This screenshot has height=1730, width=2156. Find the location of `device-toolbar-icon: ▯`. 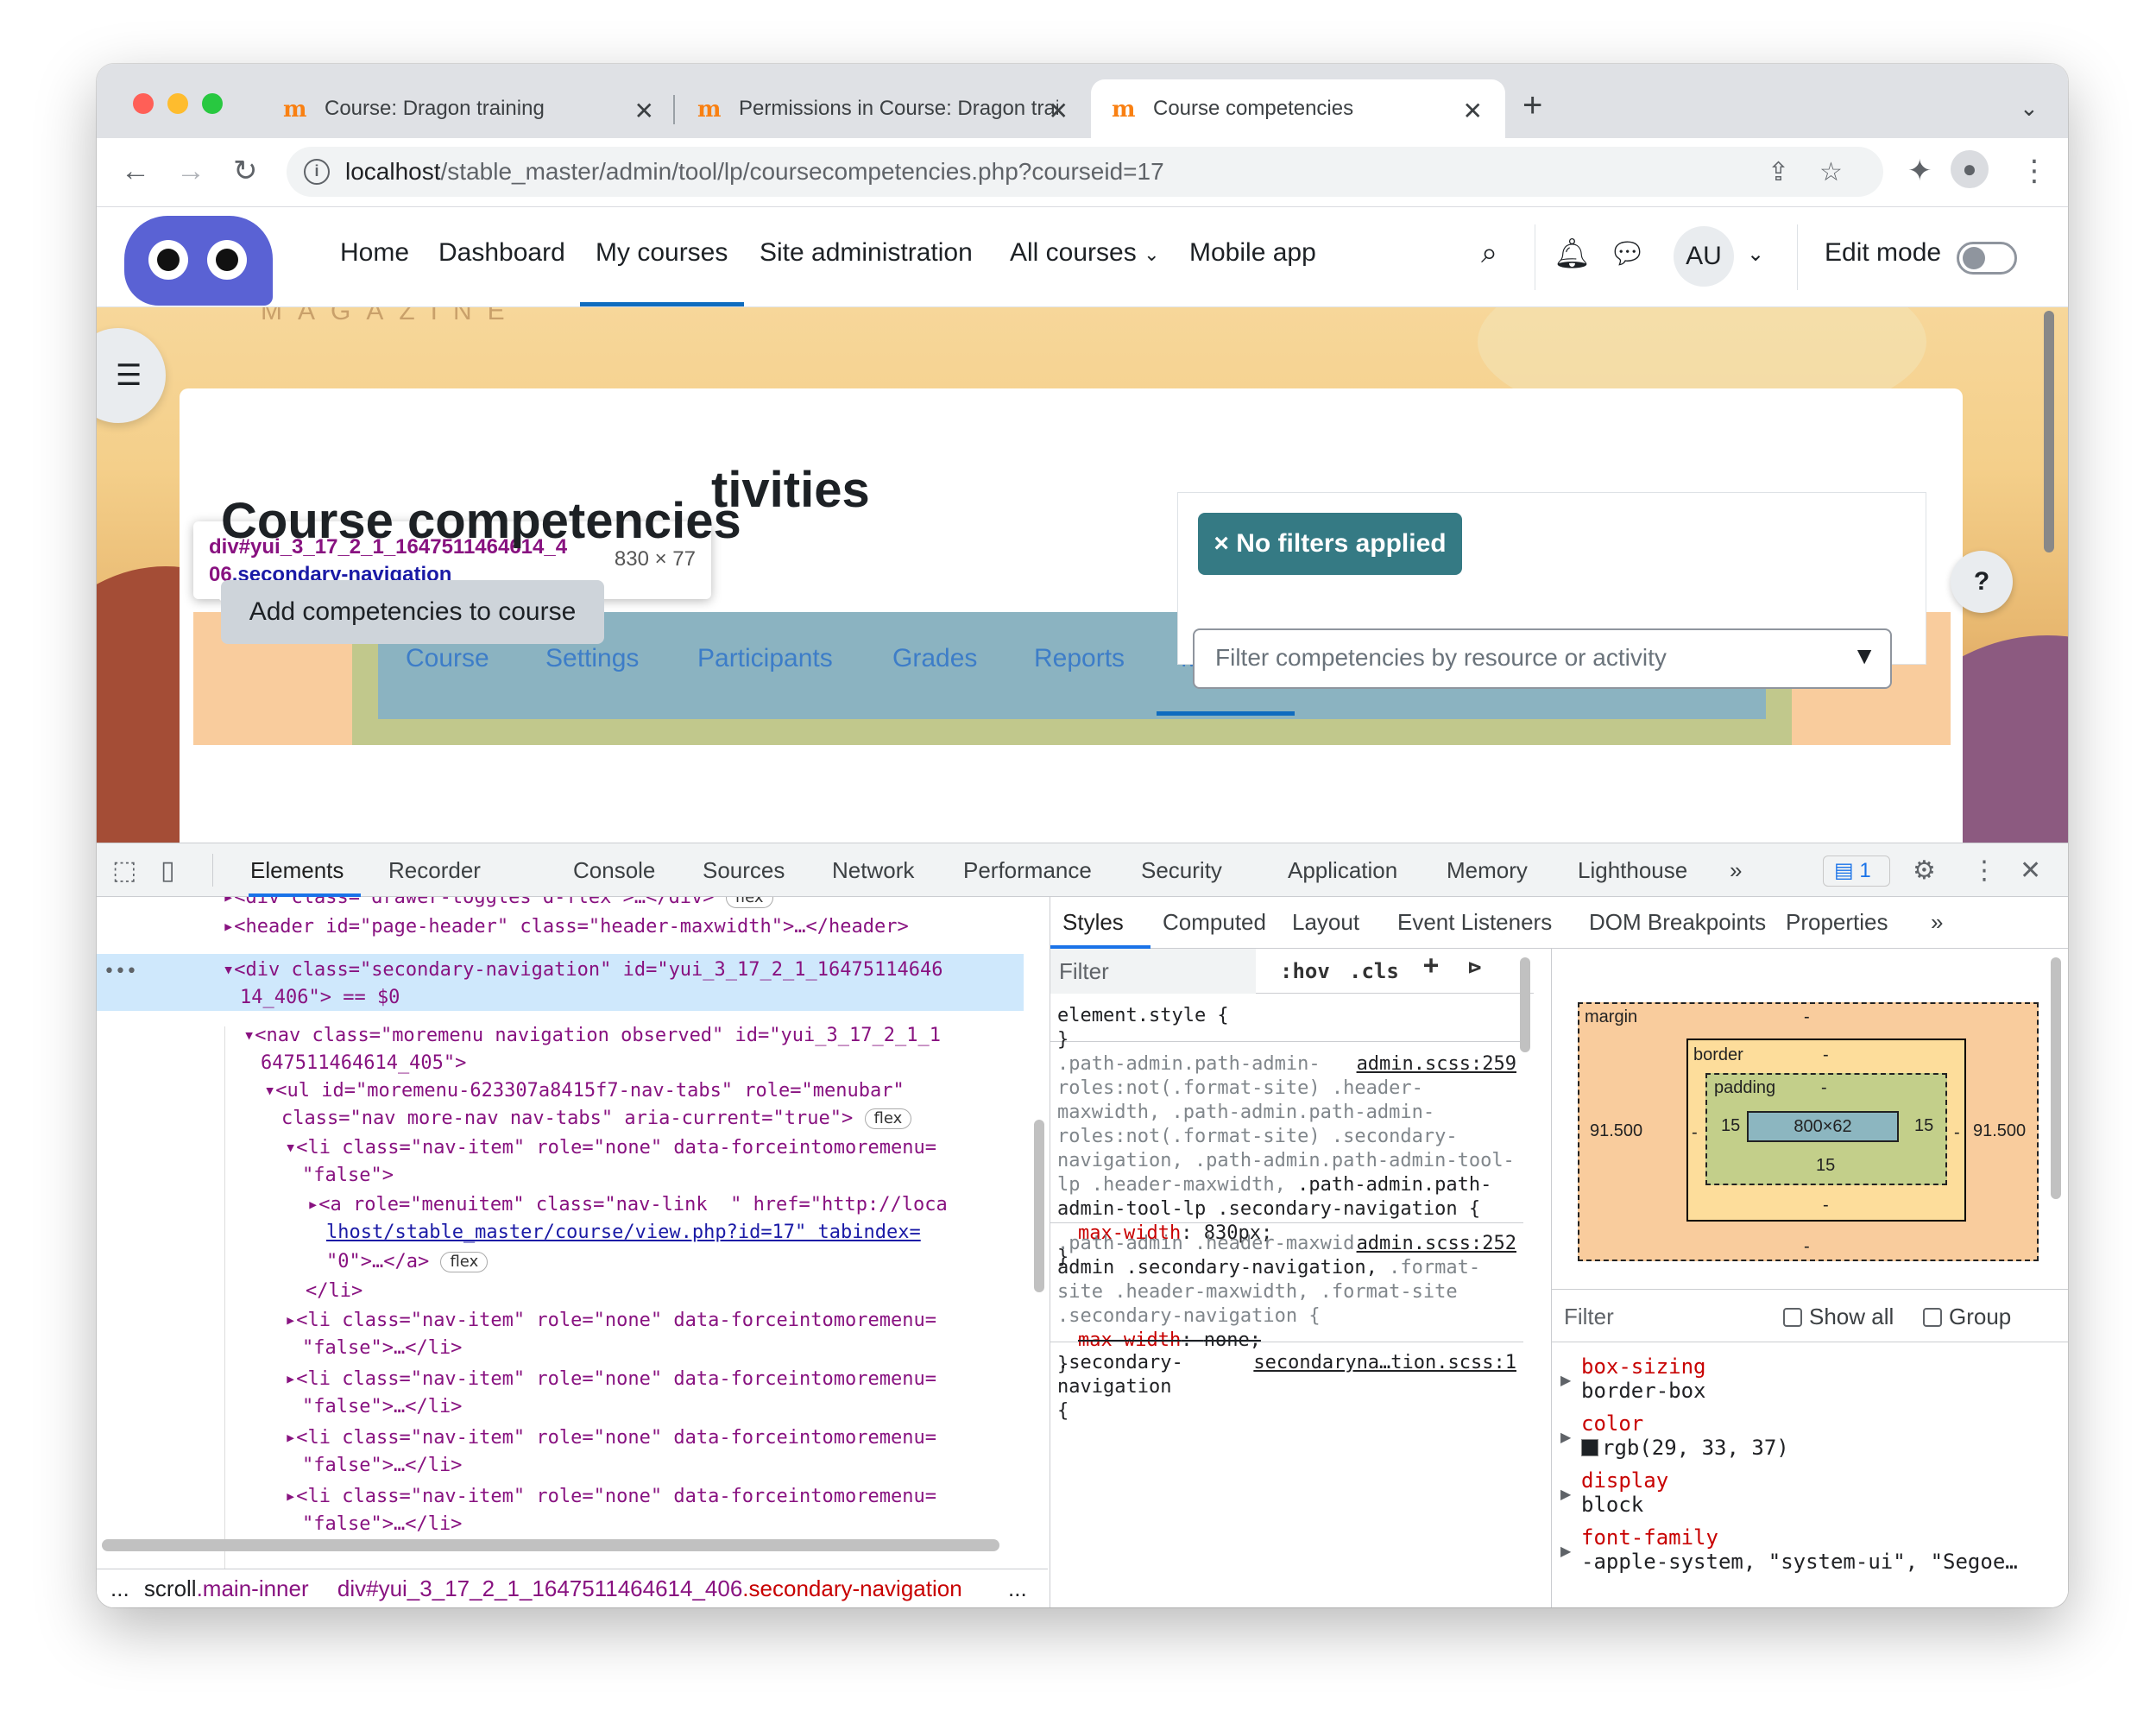

device-toolbar-icon: ▯ is located at coordinates (168, 871).